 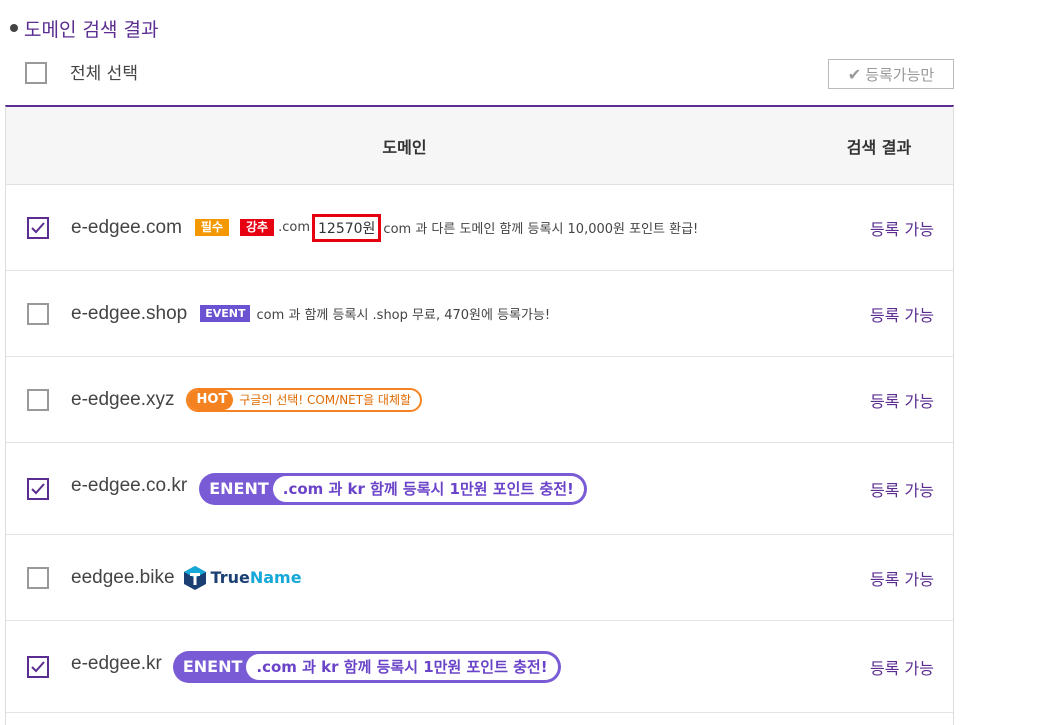 I want to click on available-only-filter-button: ✔ 등록가능만, so click(x=891, y=74).